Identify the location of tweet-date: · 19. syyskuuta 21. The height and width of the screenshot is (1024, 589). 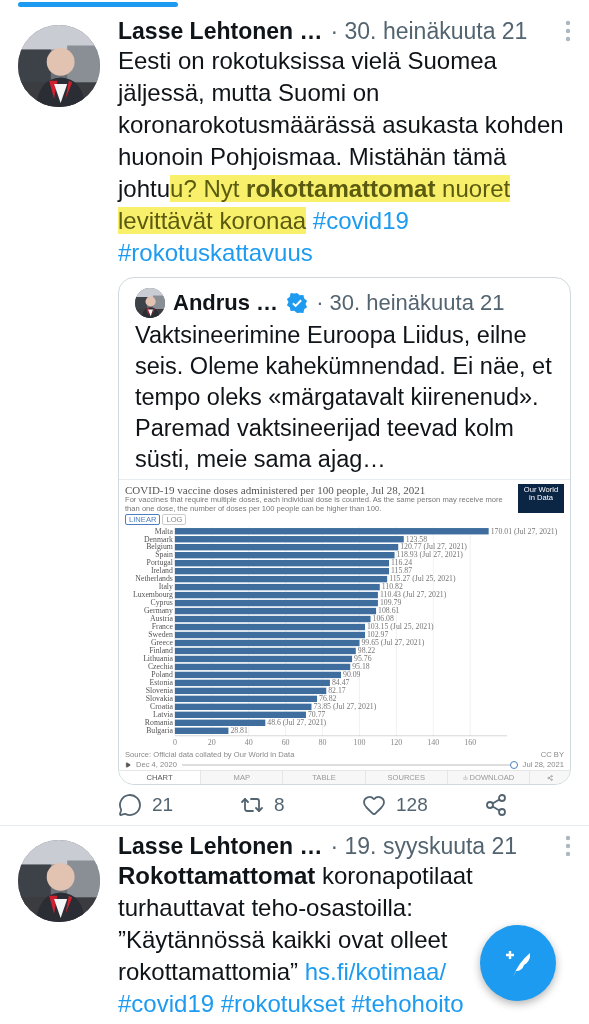
(424, 846).